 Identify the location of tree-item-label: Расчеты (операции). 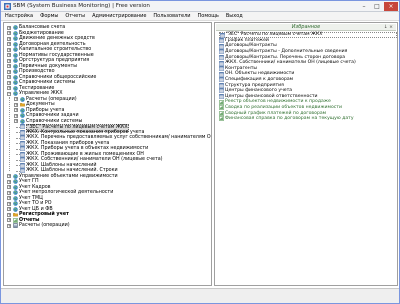
(44, 225).